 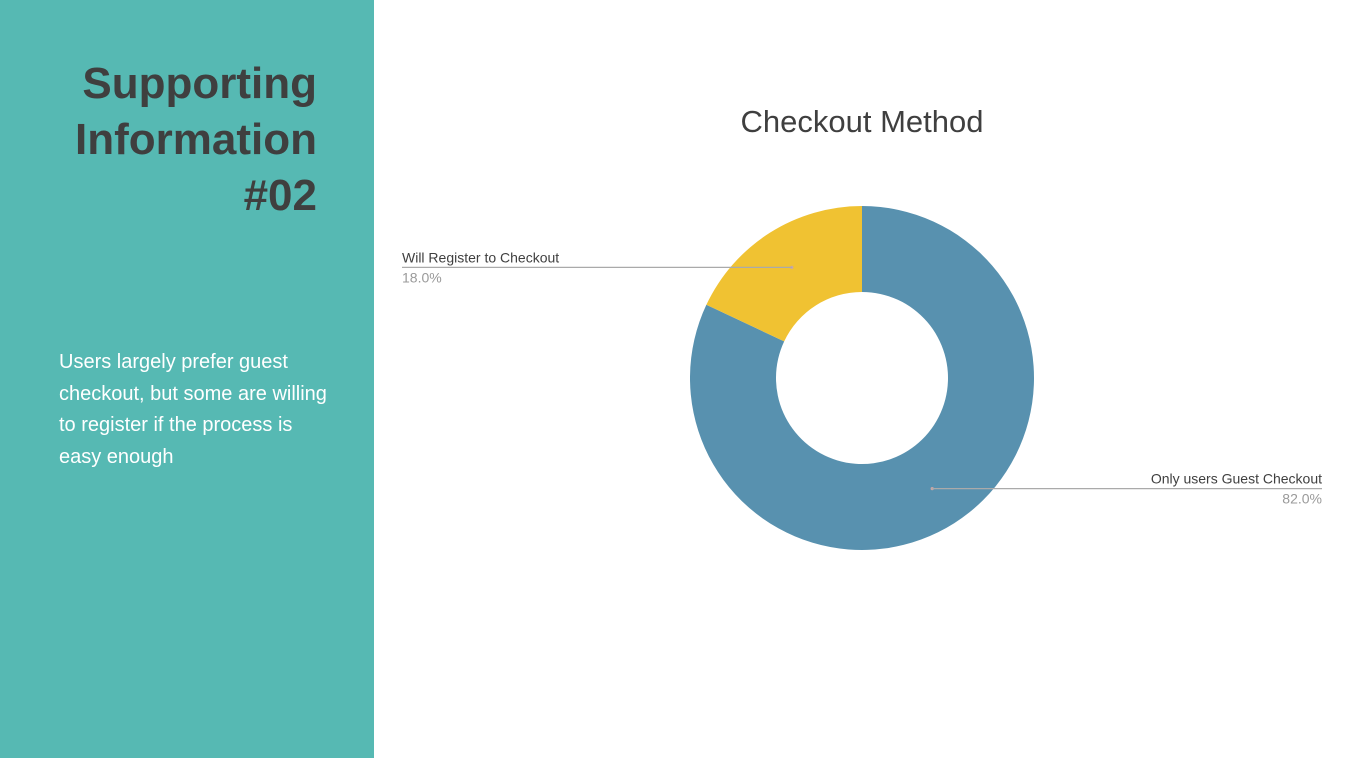 What do you see at coordinates (1236, 479) in the screenshot?
I see `slice-label-only-users-guest-checkout: Only users Guest Checkout` at bounding box center [1236, 479].